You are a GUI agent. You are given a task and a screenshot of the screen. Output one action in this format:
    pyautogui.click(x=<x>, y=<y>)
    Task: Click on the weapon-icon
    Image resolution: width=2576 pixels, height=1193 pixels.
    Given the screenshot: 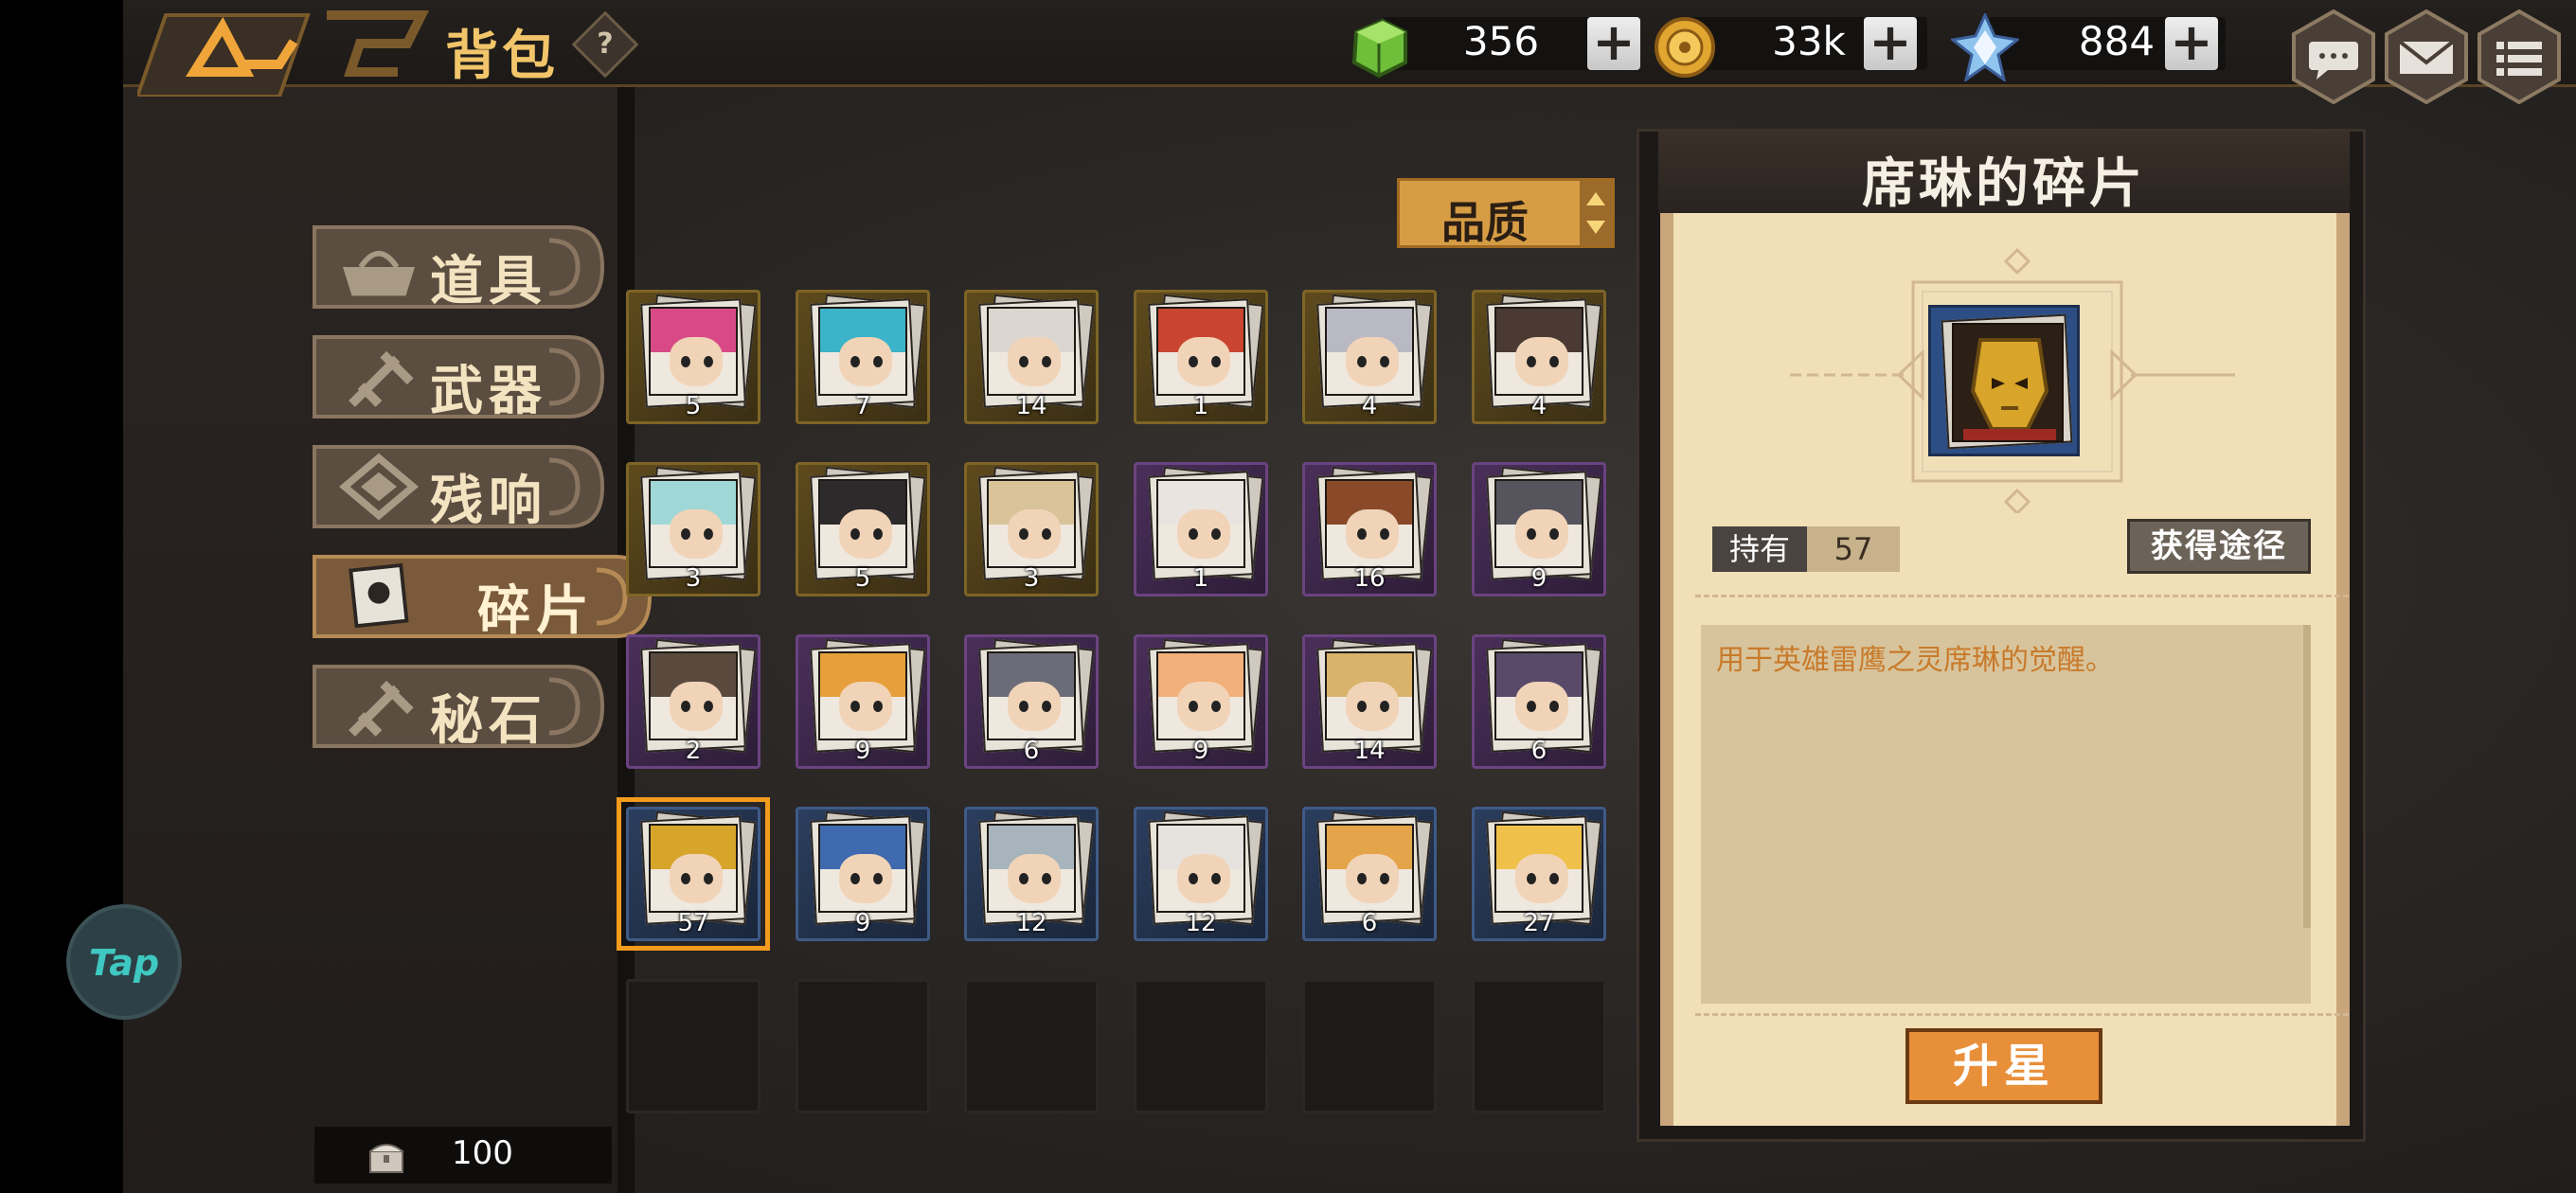 What is the action you would take?
    pyautogui.click(x=381, y=378)
    